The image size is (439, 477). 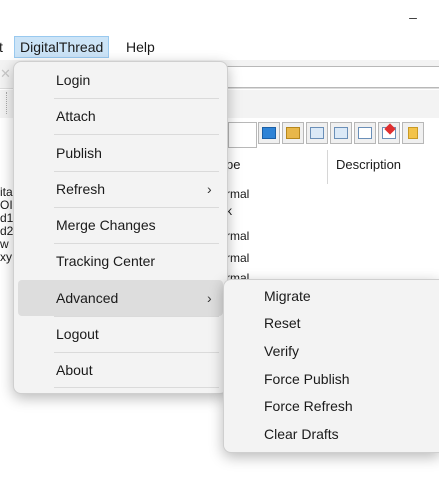 What do you see at coordinates (62, 47) in the screenshot?
I see `menu-digitalthread: DigitalThread` at bounding box center [62, 47].